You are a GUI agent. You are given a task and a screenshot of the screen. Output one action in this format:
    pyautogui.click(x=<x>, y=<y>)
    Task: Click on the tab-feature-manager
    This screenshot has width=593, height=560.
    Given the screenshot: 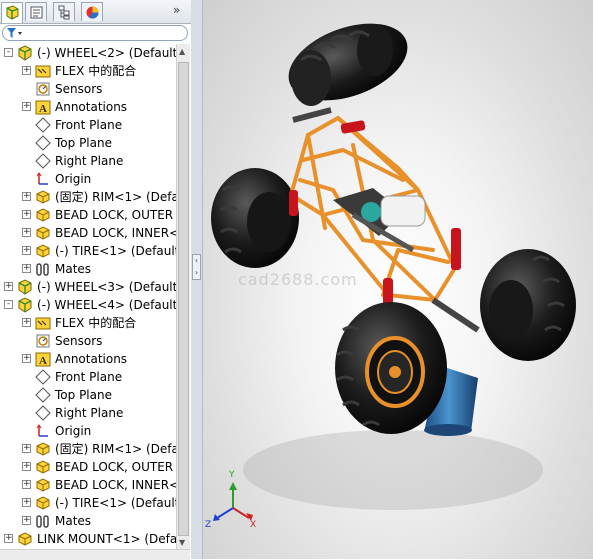 What is the action you would take?
    pyautogui.click(x=12, y=12)
    